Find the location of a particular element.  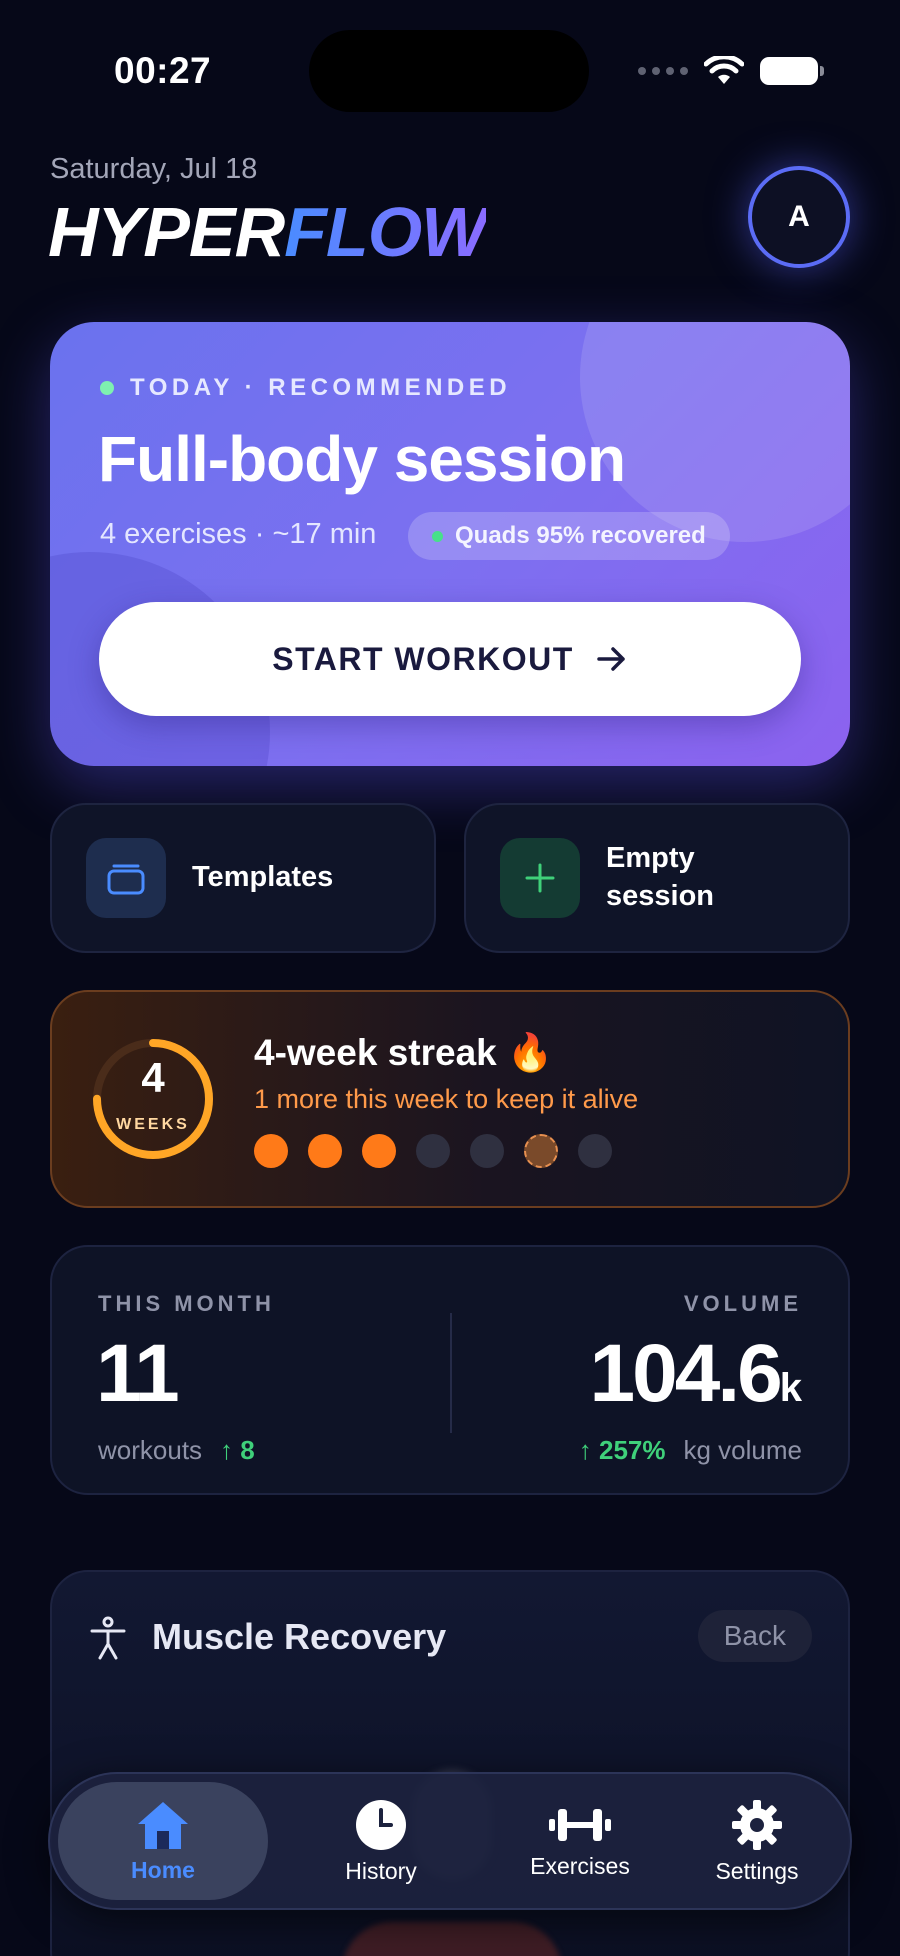

recommended-tag-label: TODAY · RECOMMENDED is located at coordinates (321, 387).